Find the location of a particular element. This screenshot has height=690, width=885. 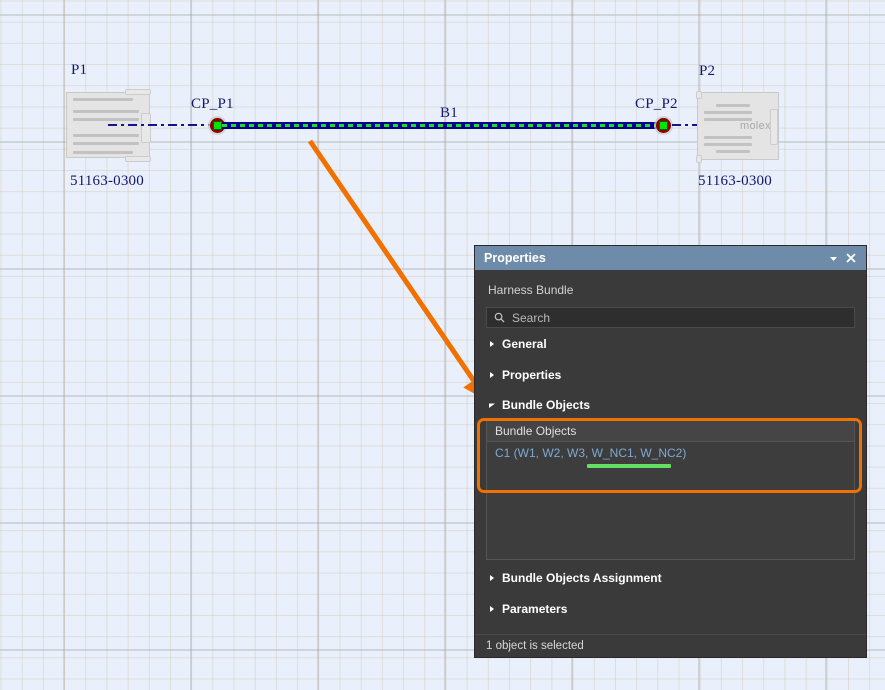

connector-p1-lead is located at coordinates (160, 125).